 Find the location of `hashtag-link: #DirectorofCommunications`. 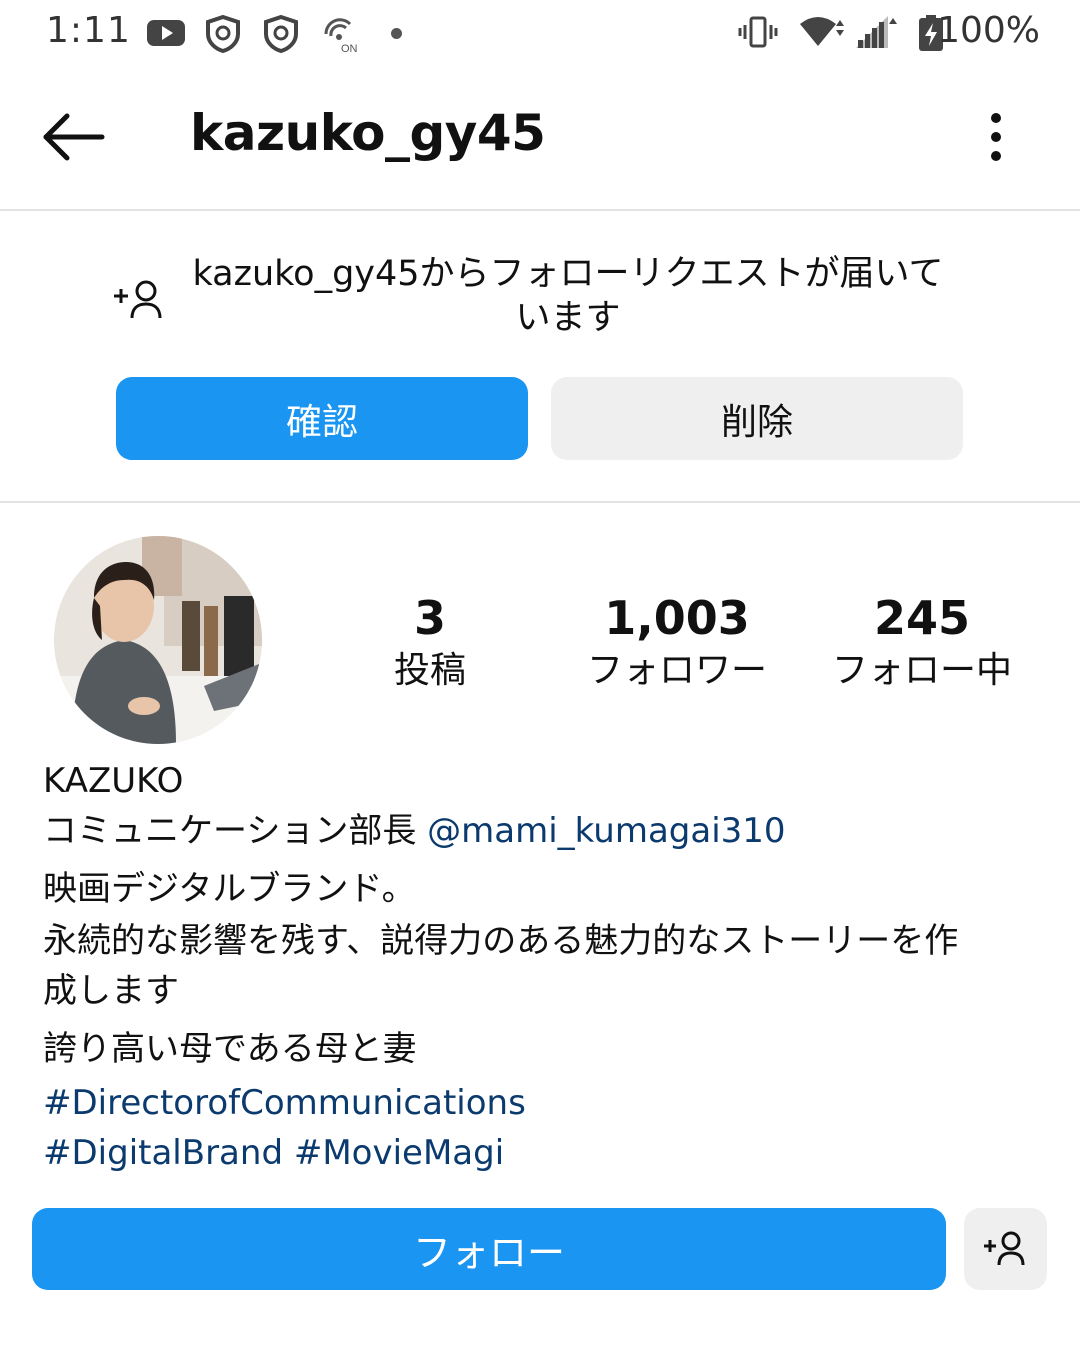

hashtag-link: #DirectorofCommunications is located at coordinates (284, 1103).